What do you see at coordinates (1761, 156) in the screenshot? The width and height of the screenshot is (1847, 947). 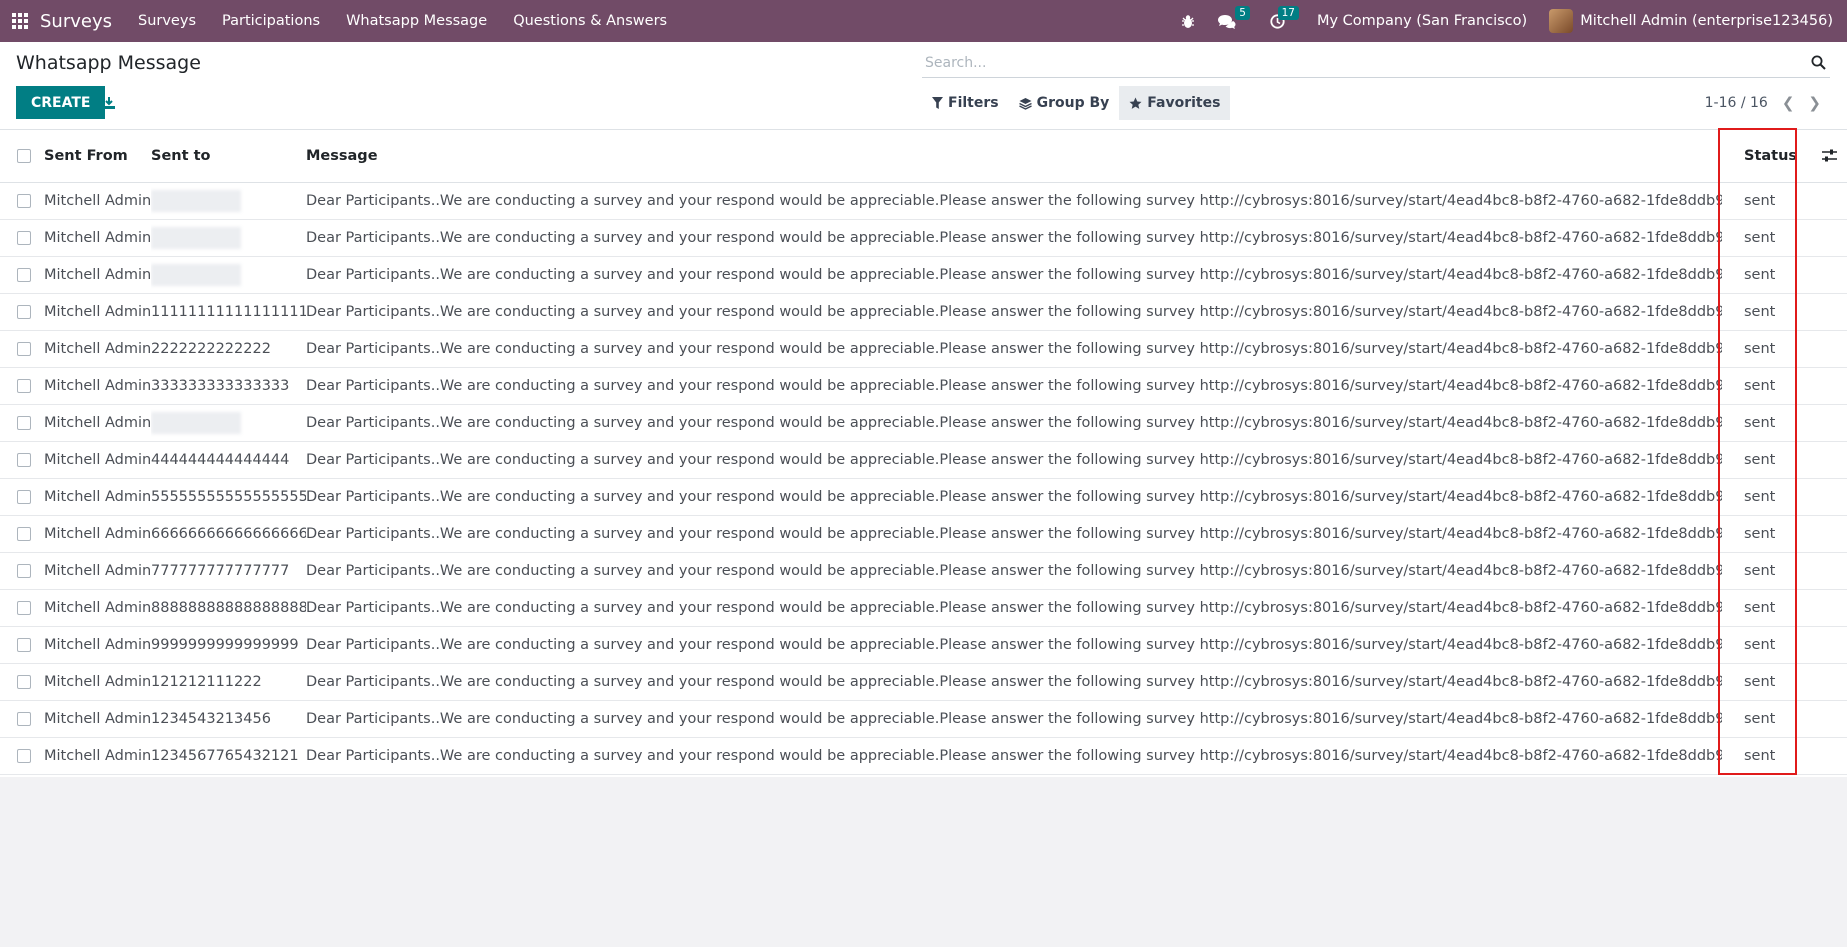 I see `column-status: Status` at bounding box center [1761, 156].